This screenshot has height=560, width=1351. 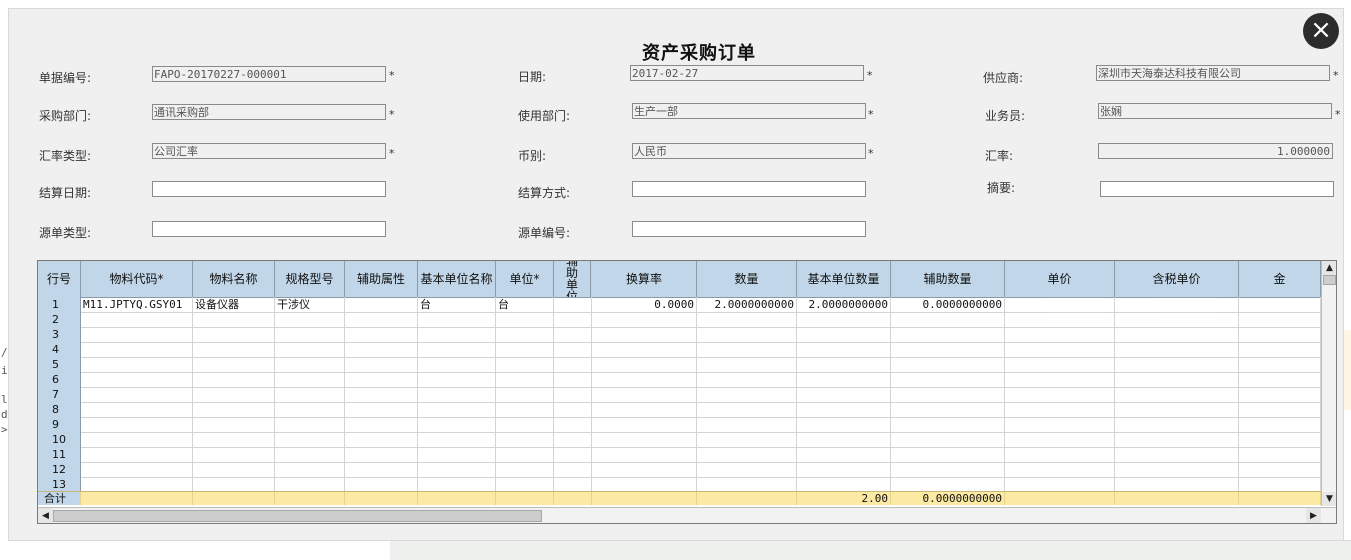 I want to click on table-row: 12, so click(x=679, y=470).